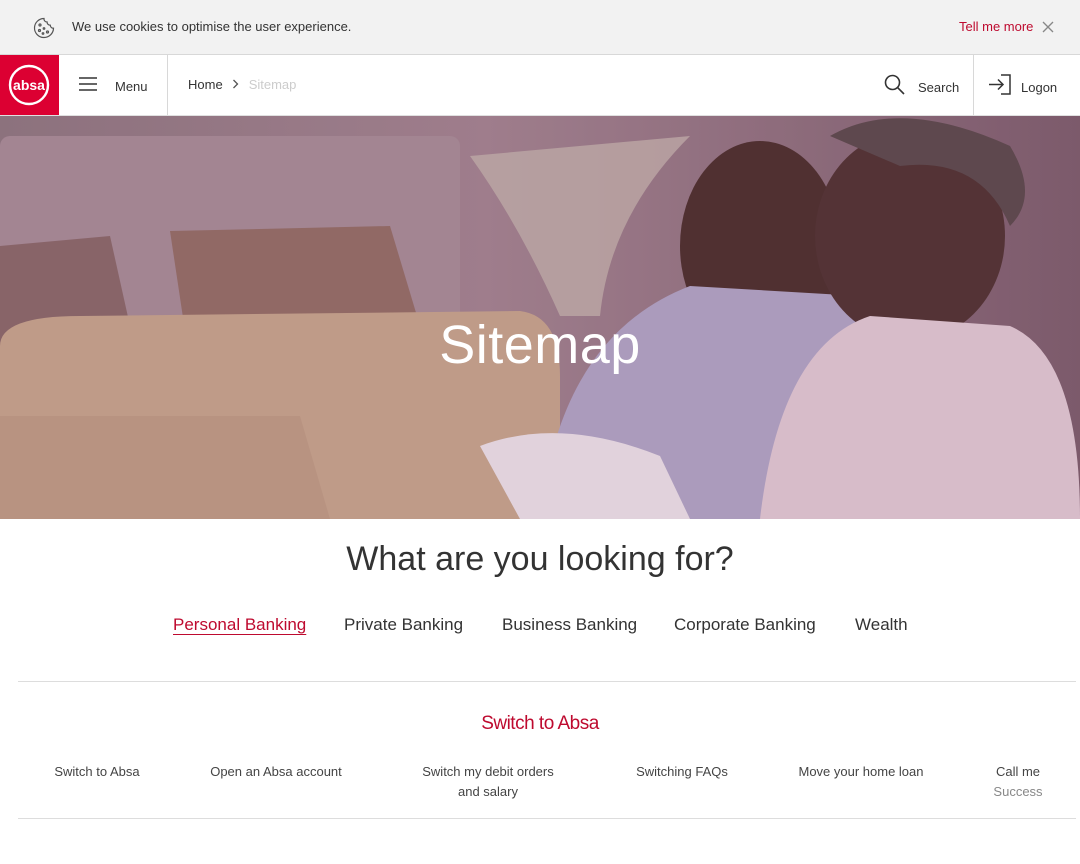 Image resolution: width=1080 pixels, height=864 pixels. Describe the element at coordinates (1018, 782) in the screenshot. I see `link-call-me: Call me Success` at that location.